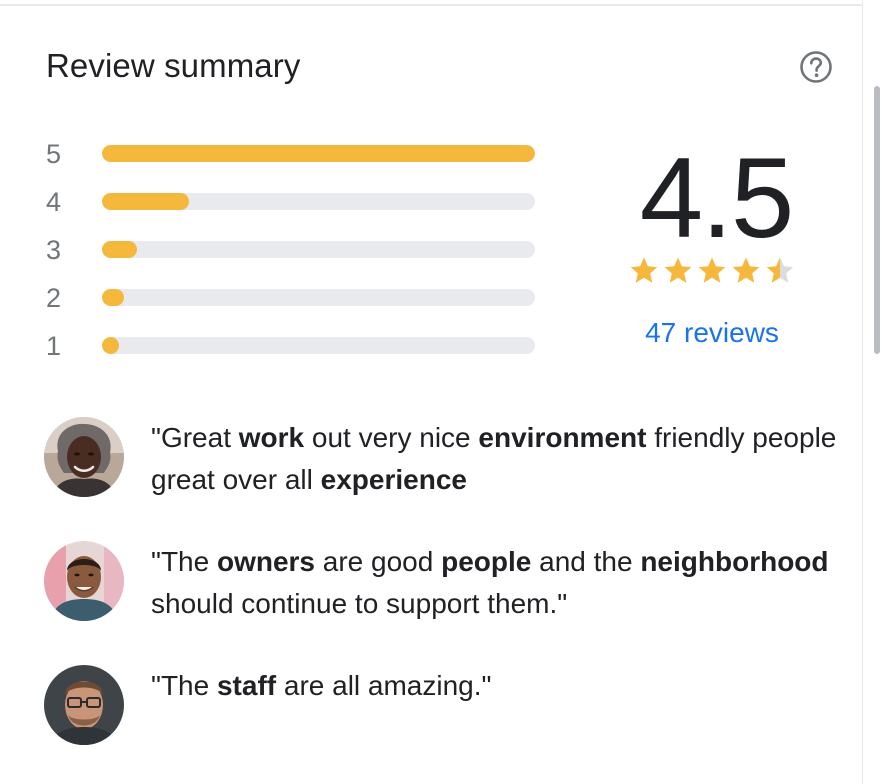 The height and width of the screenshot is (784, 882). I want to click on review-snippet-text: "The staff are all amazing.", so click(496, 686).